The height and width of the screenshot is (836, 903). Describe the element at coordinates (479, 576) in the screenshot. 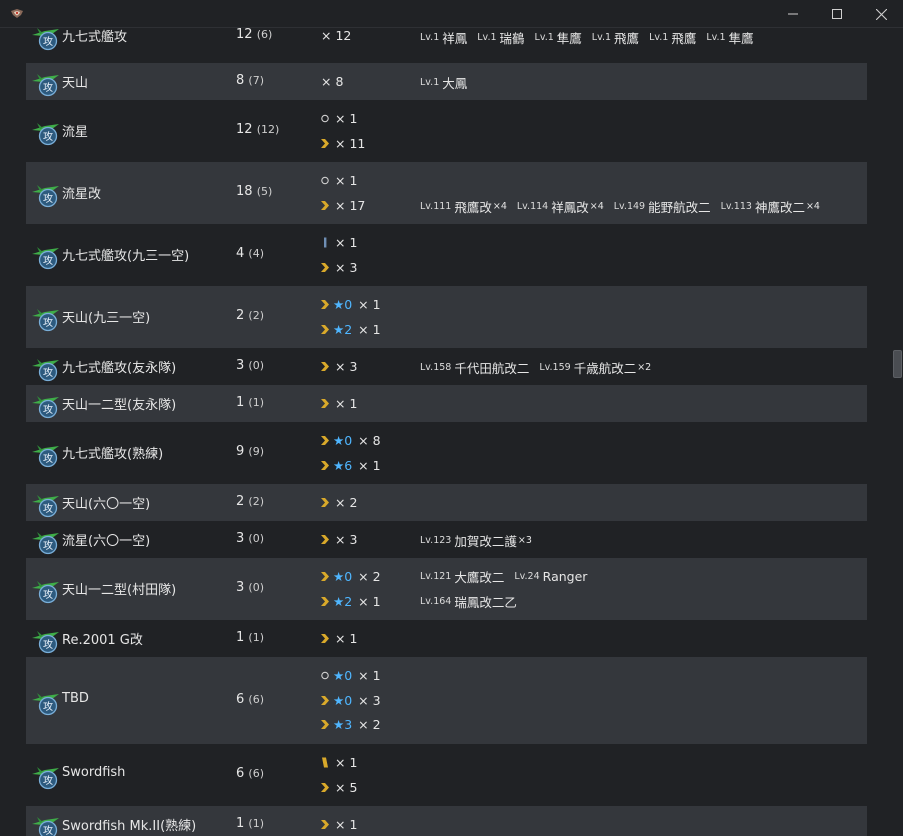

I see `ship-name: 大鷹改二` at that location.